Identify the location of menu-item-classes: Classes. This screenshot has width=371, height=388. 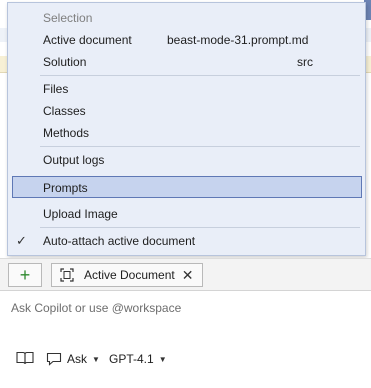
(186, 111).